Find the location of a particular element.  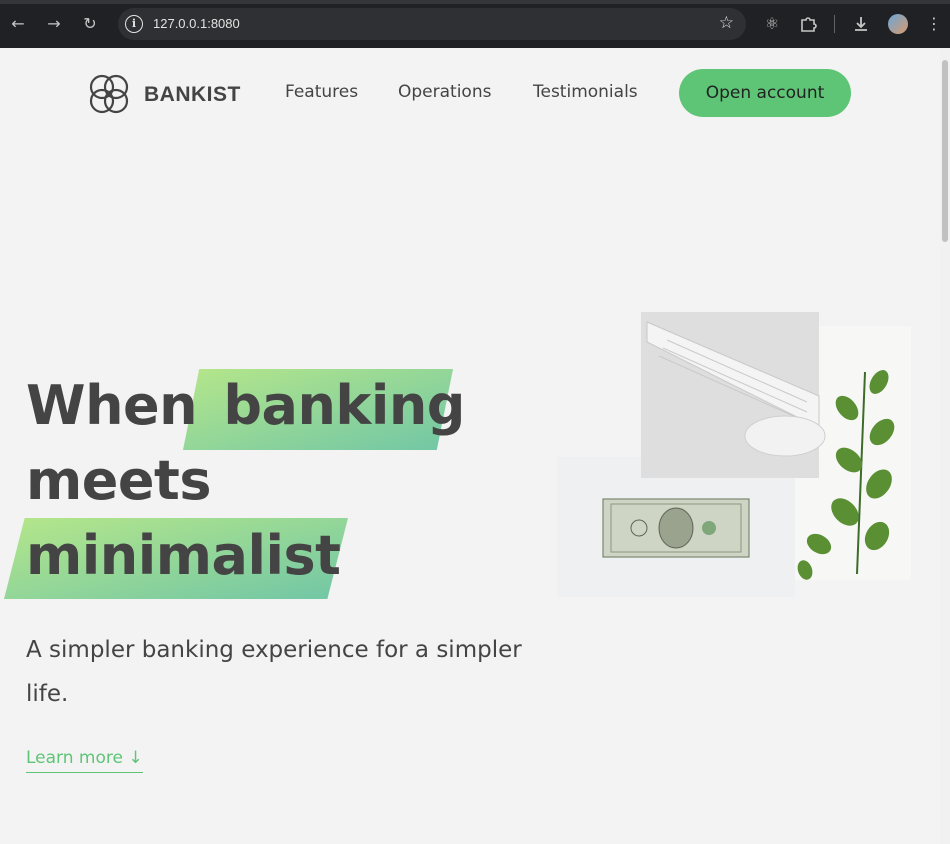

hero-heading-line2: meets is located at coordinates (118, 480).